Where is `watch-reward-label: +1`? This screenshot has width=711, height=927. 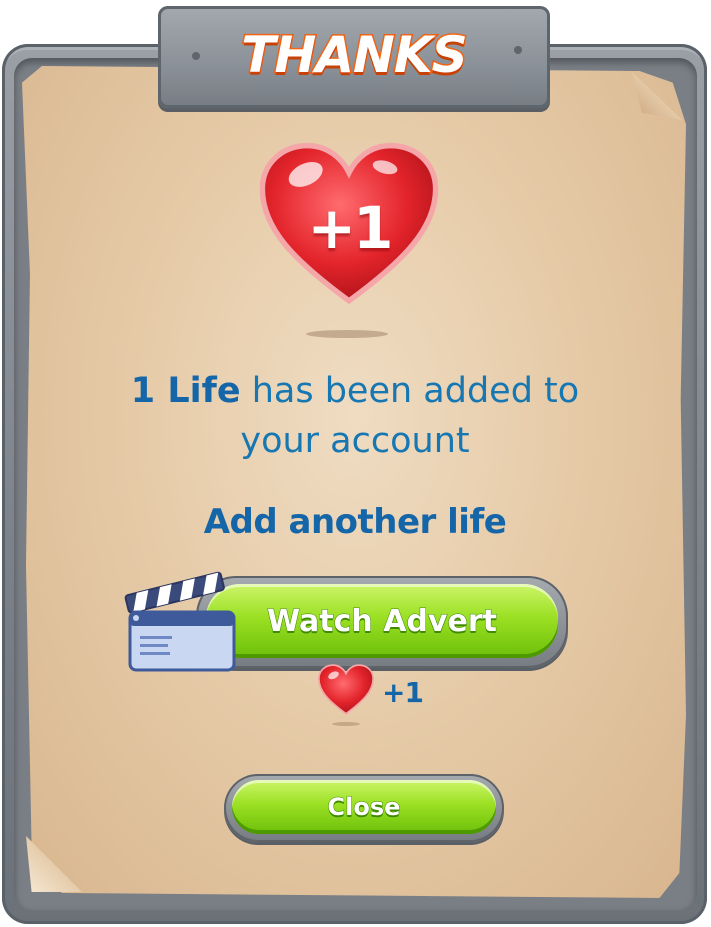
watch-reward-label: +1 is located at coordinates (403, 692).